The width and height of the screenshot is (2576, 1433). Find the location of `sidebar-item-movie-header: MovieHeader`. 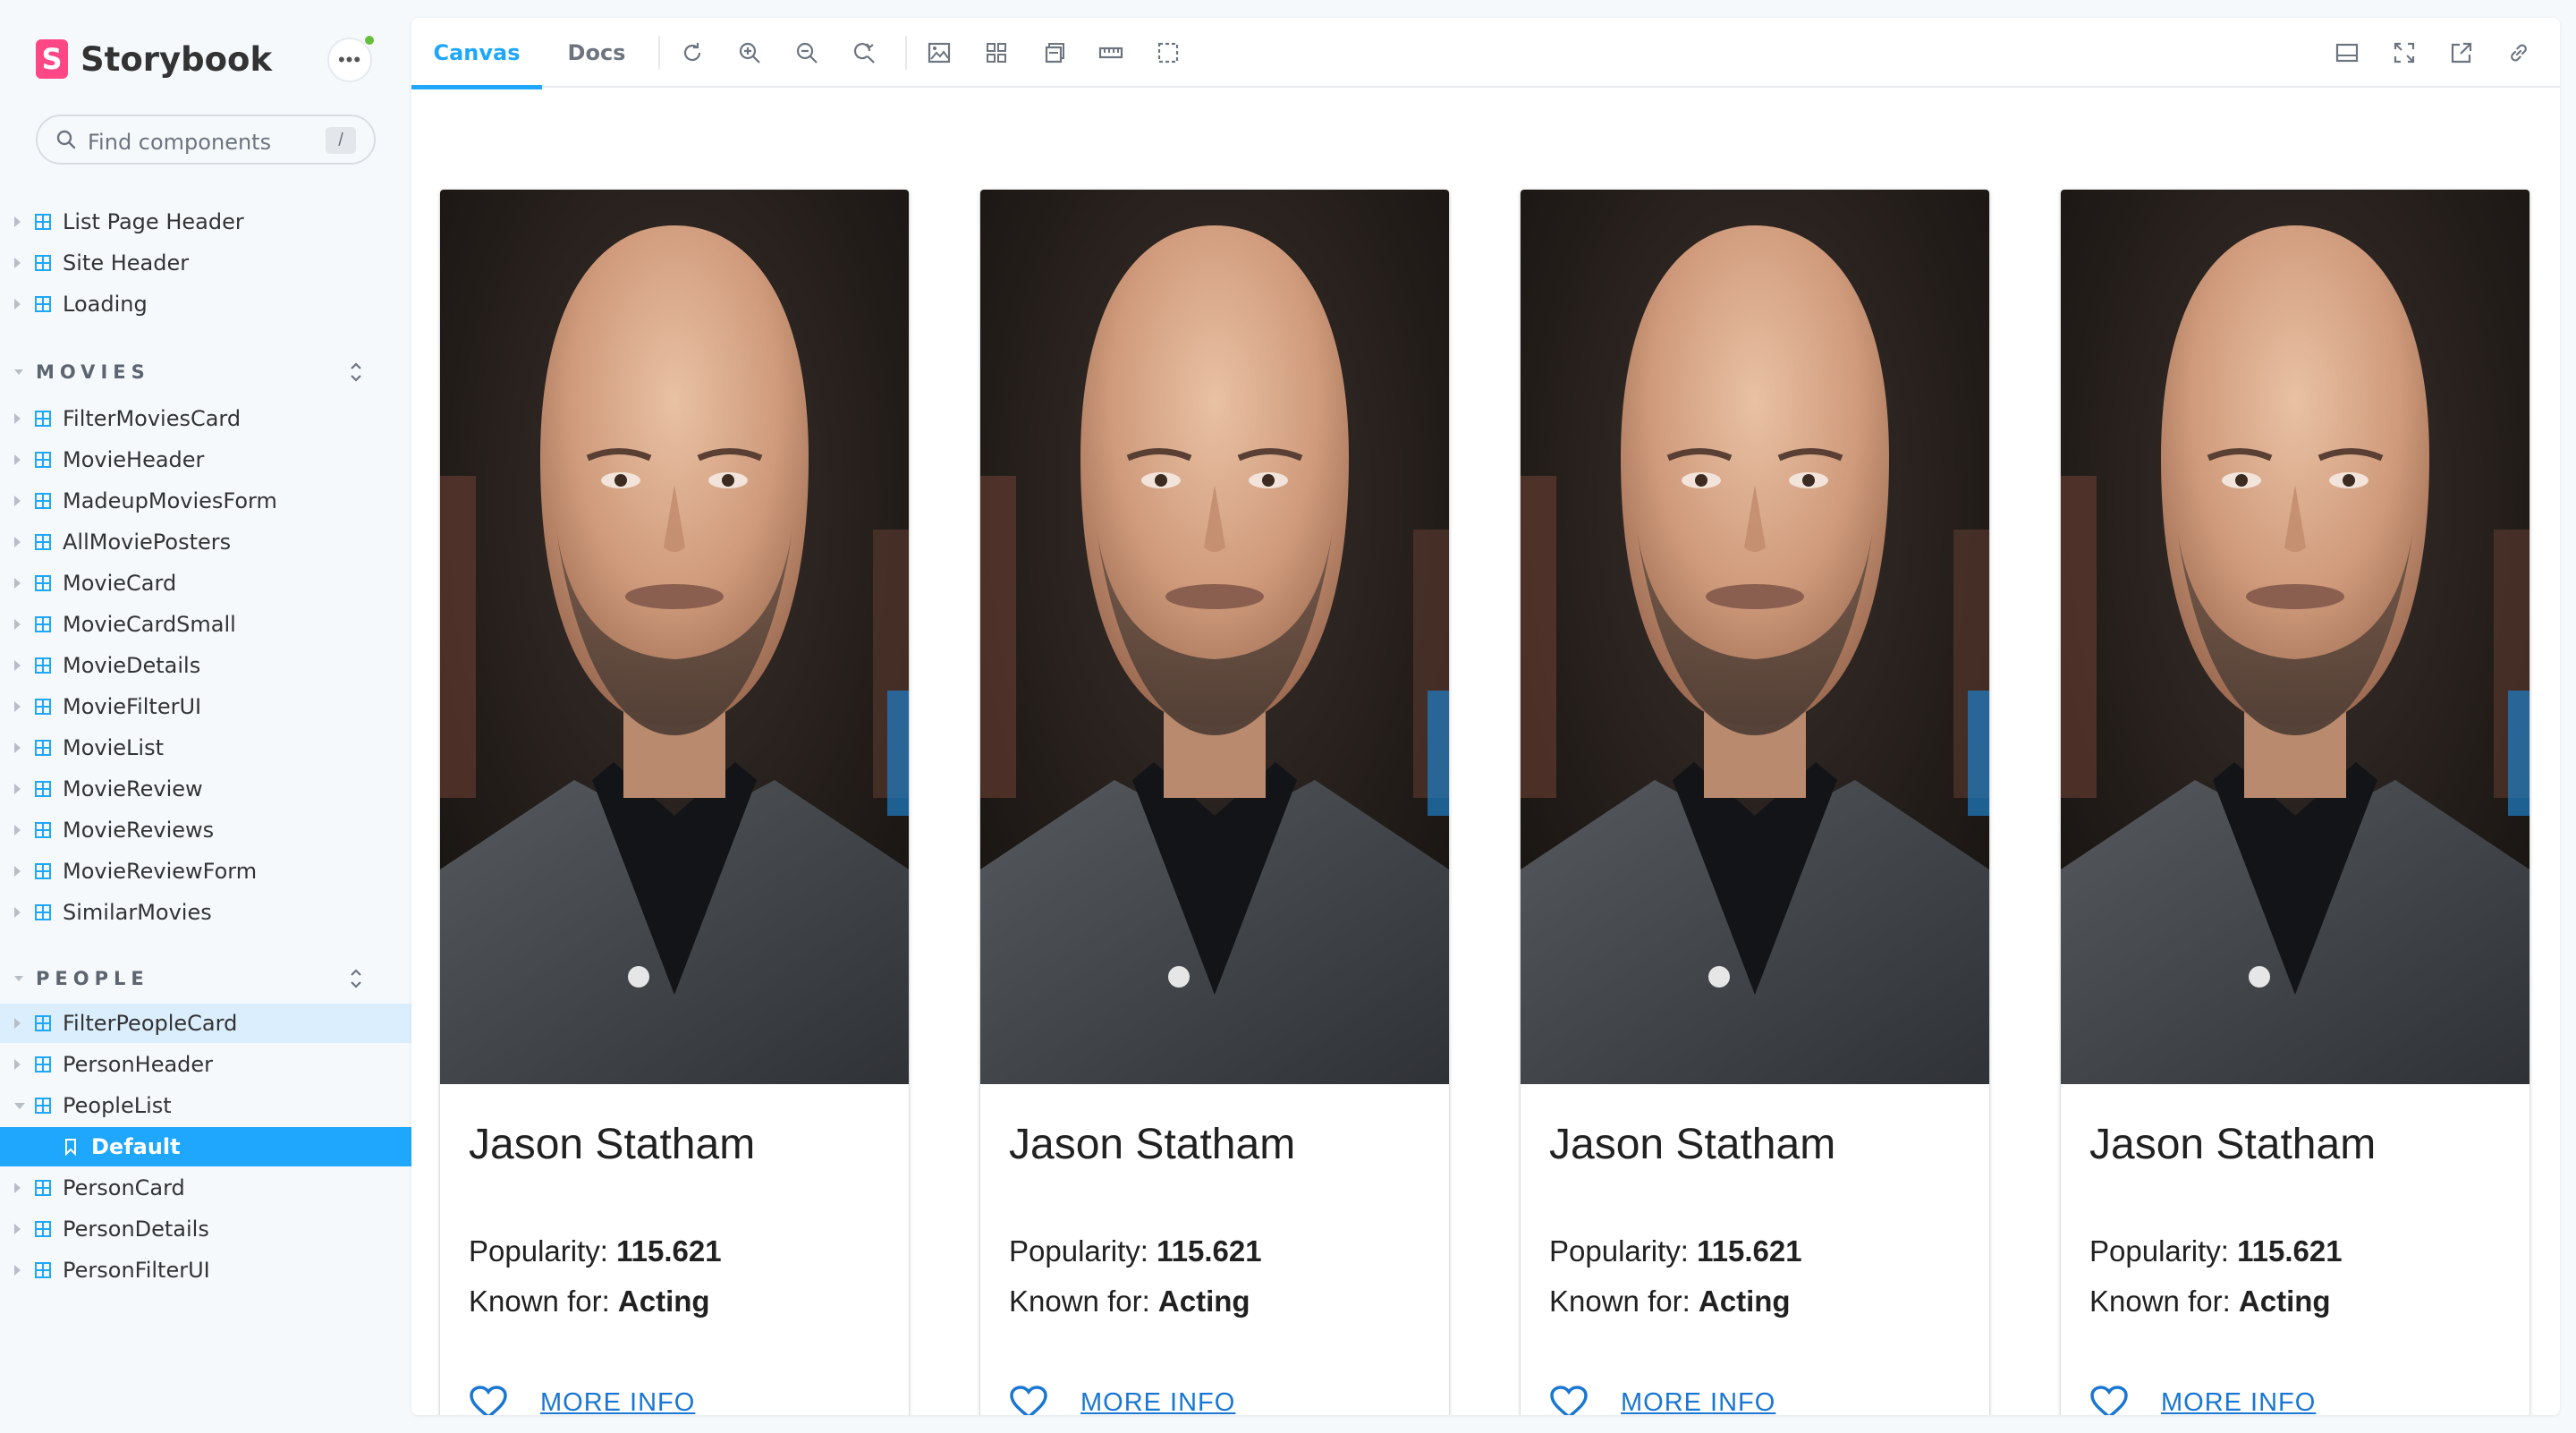

sidebar-item-movie-header: MovieHeader is located at coordinates (205, 459).